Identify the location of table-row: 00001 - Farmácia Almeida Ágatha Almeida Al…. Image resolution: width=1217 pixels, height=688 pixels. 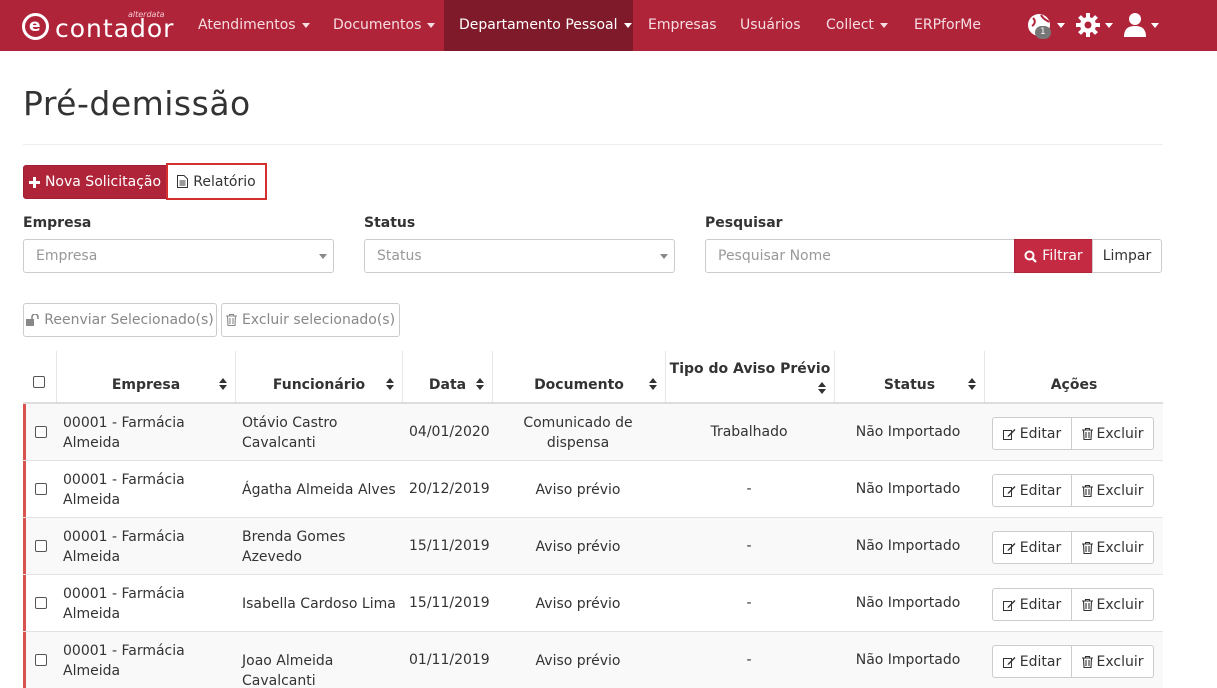
(593, 489).